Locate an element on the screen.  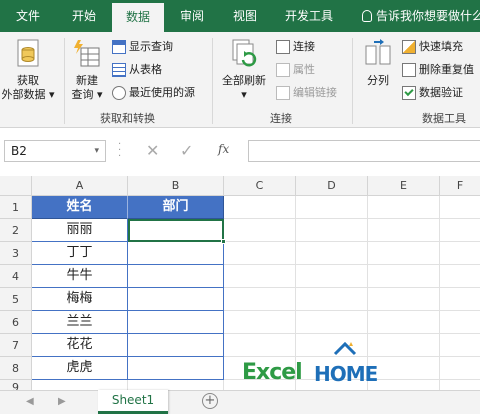
name-cell: 兰兰 is located at coordinates (80, 322).